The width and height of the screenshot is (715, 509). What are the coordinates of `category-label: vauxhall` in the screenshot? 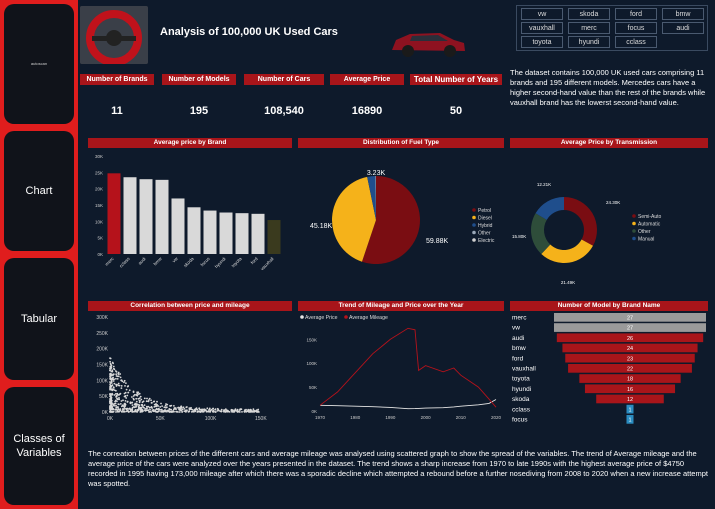 It's located at (524, 369).